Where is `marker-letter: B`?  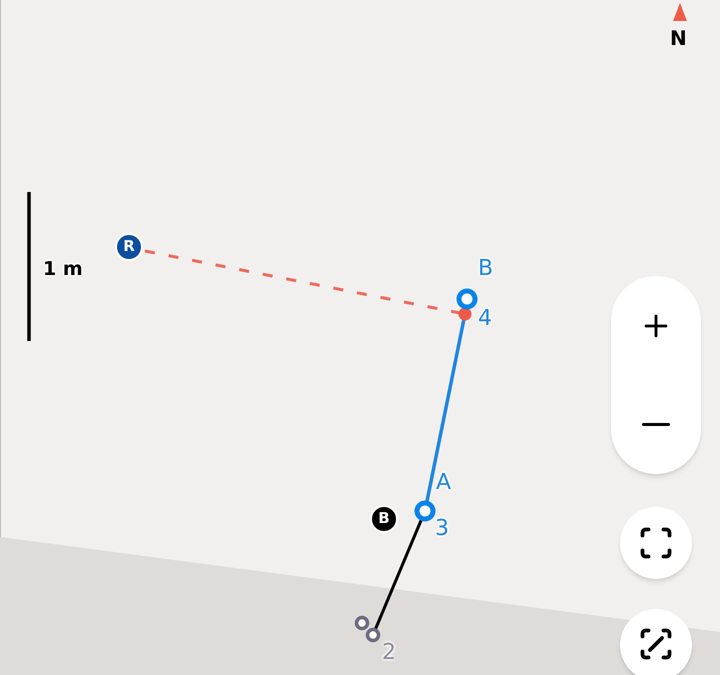 marker-letter: B is located at coordinates (384, 518).